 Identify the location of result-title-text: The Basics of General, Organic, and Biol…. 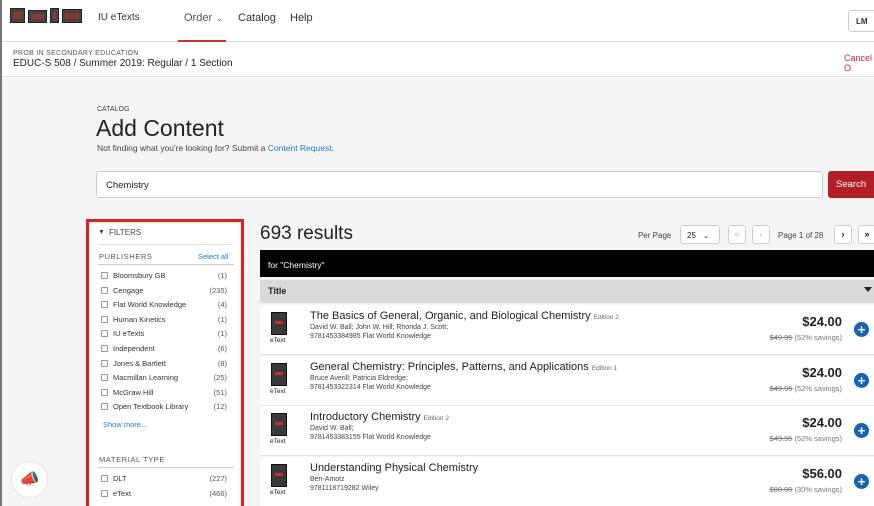
(450, 316).